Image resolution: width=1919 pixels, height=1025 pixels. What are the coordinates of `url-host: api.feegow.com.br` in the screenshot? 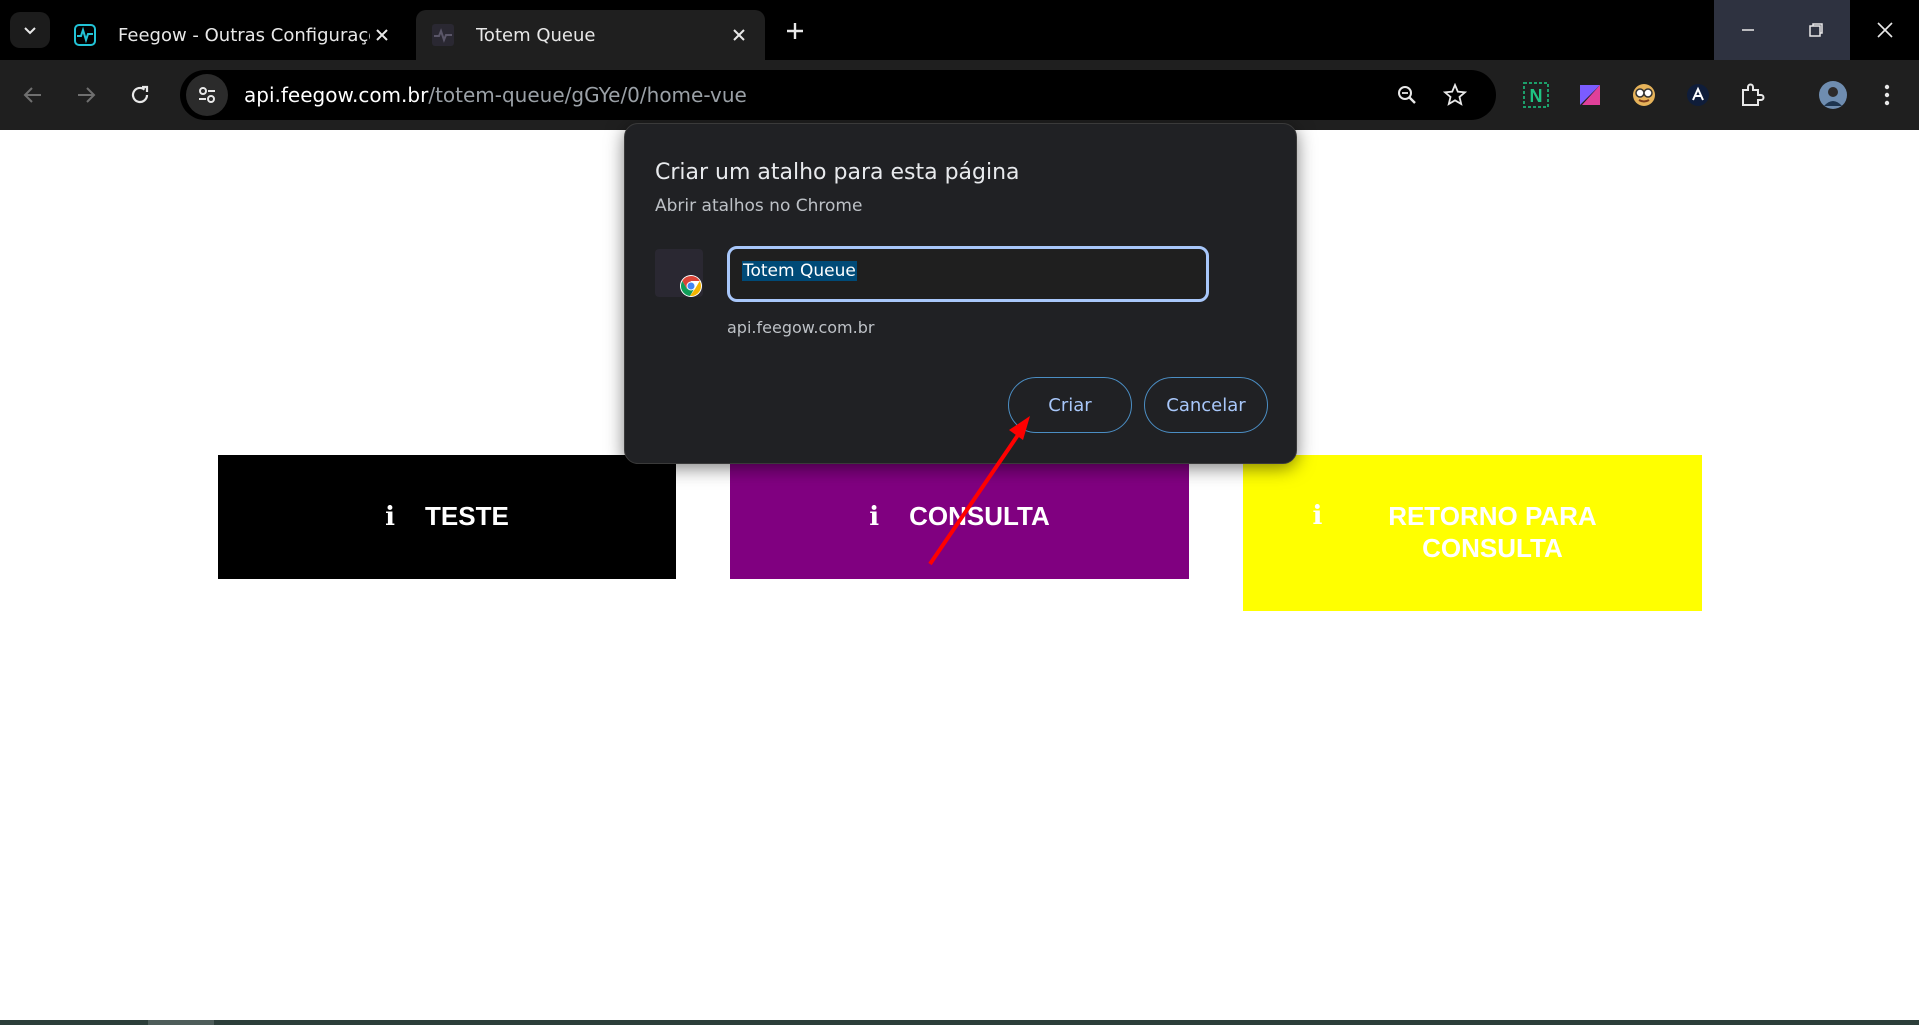 It's located at (336, 95).